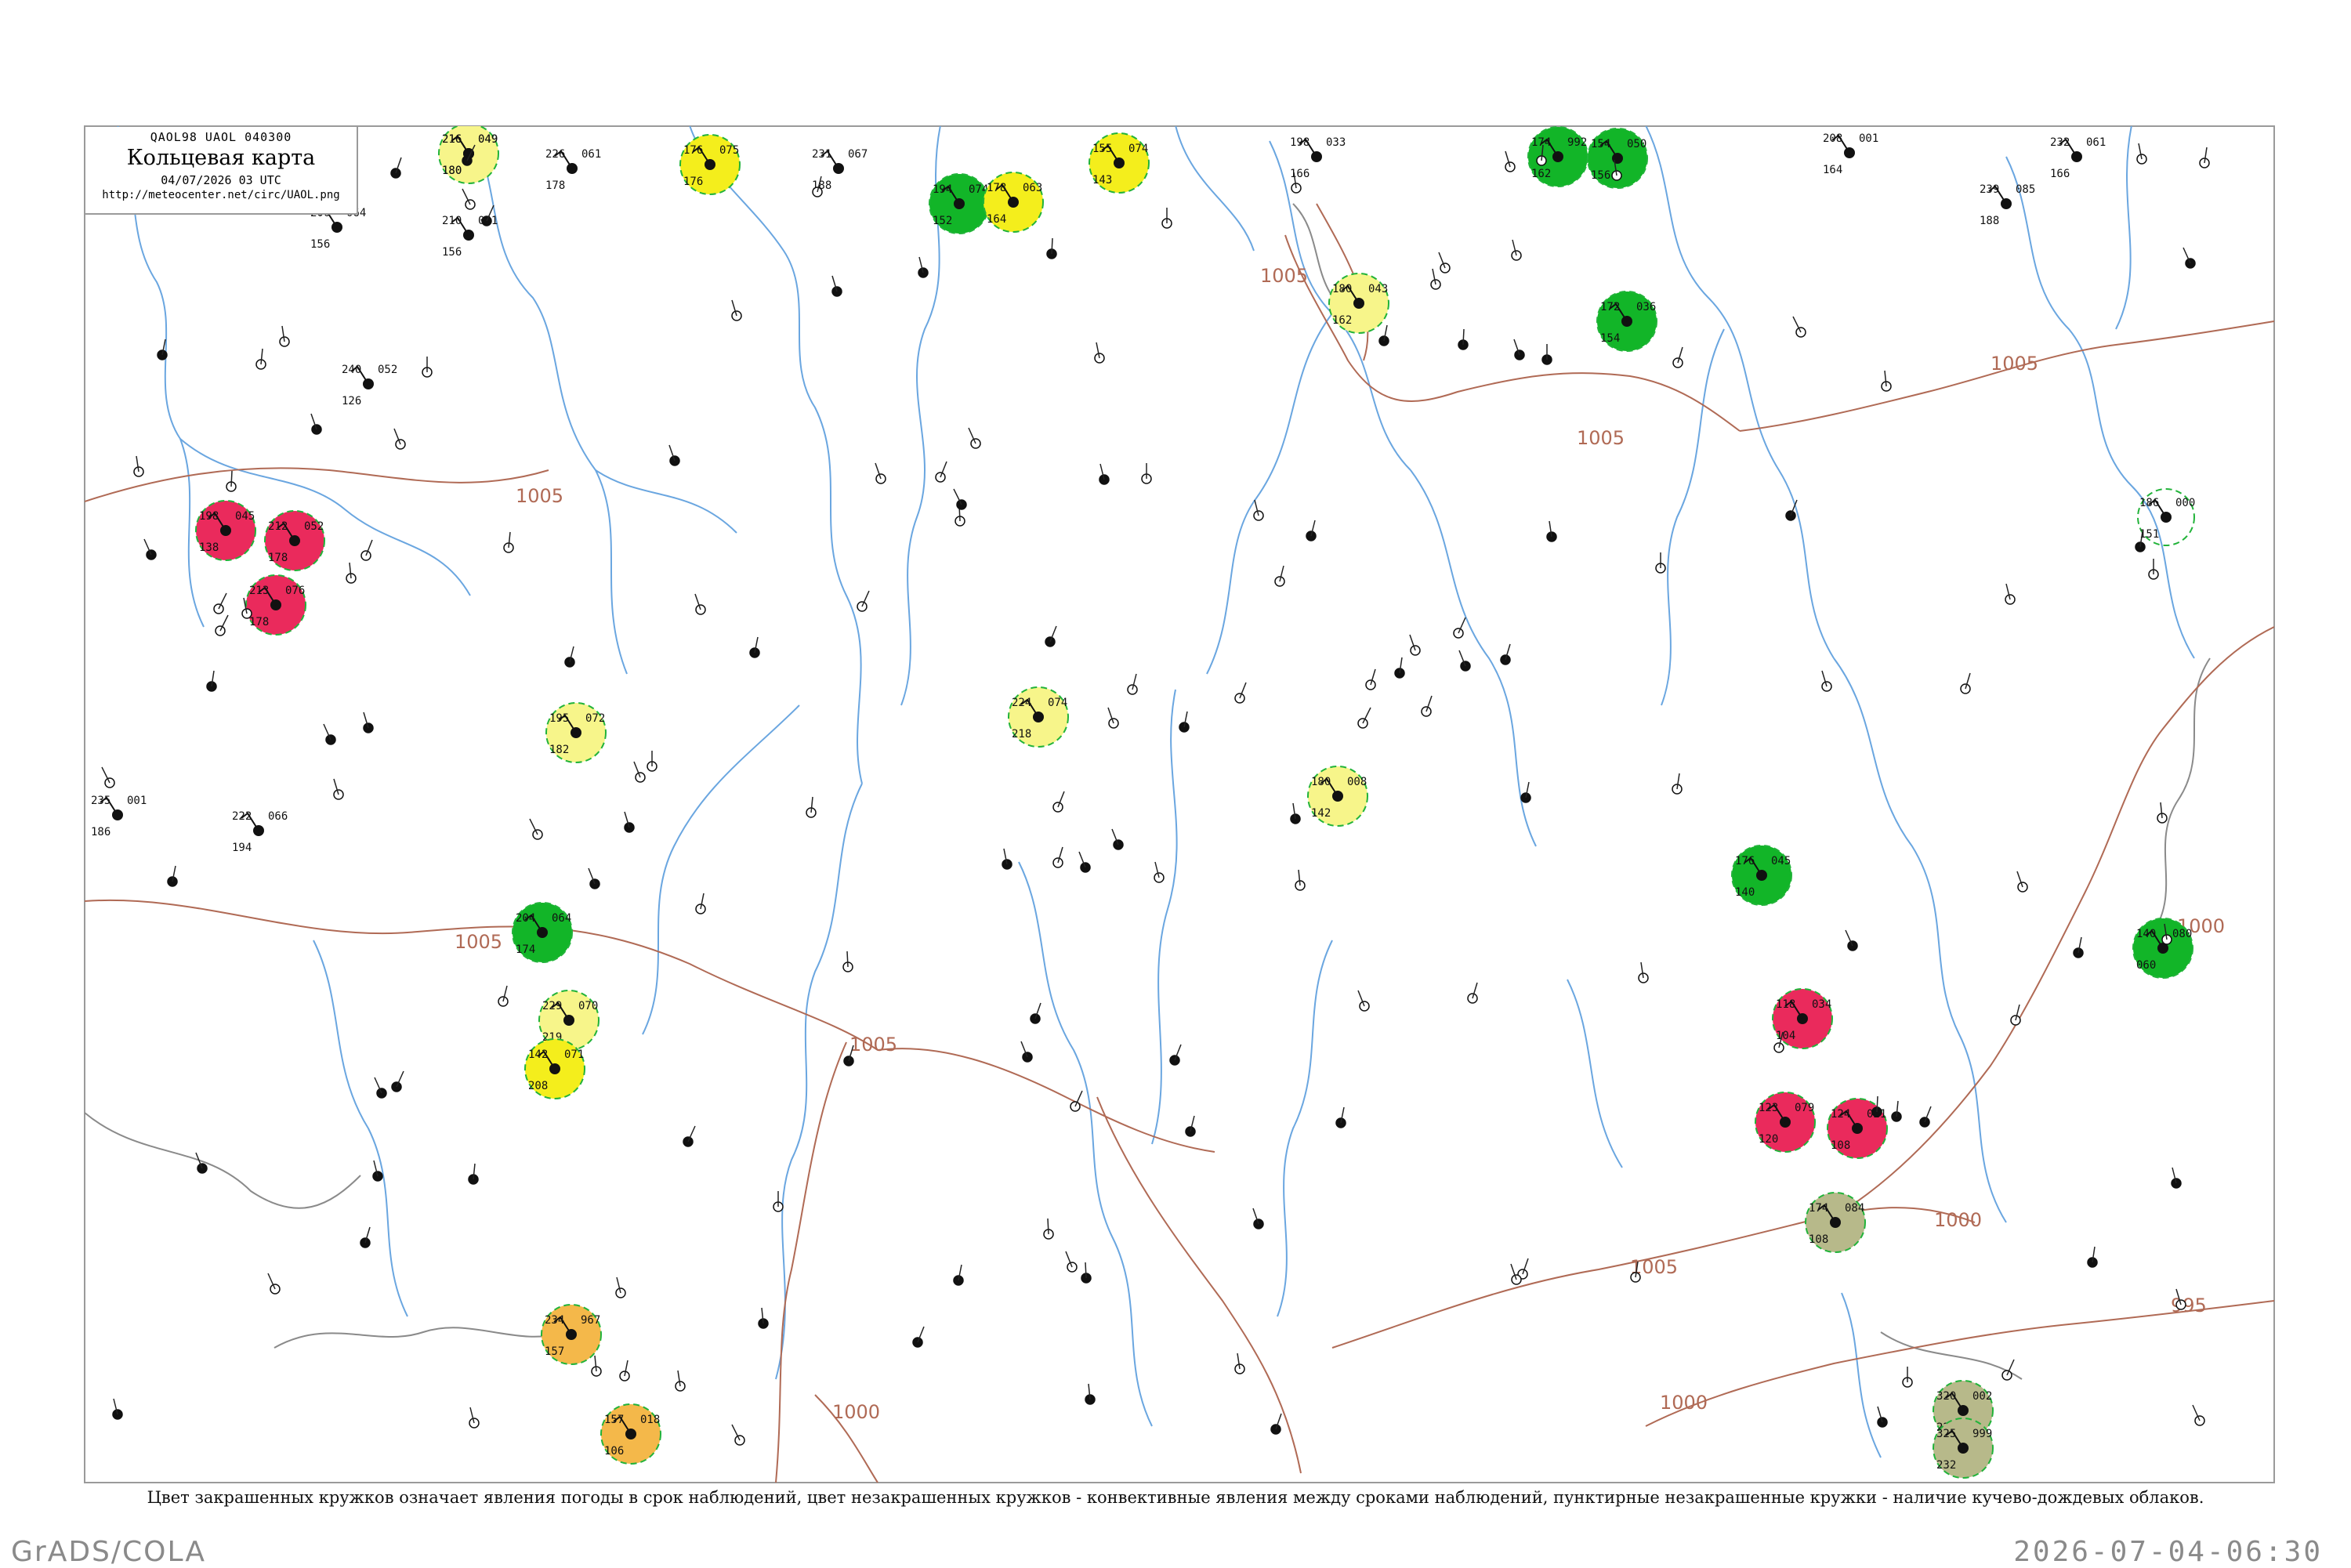 The height and width of the screenshot is (1568, 2351). What do you see at coordinates (1982, 1396) in the screenshot?
I see `station-pressure: 002` at bounding box center [1982, 1396].